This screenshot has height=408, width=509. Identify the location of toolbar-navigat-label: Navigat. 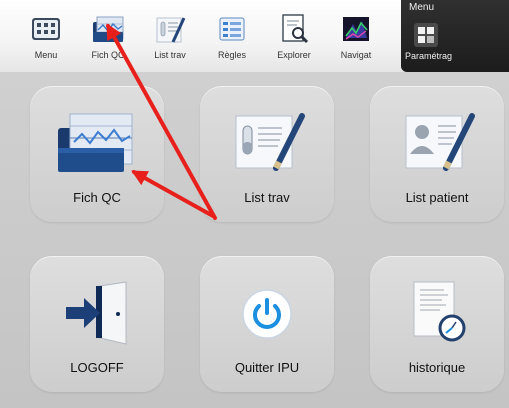
(356, 55).